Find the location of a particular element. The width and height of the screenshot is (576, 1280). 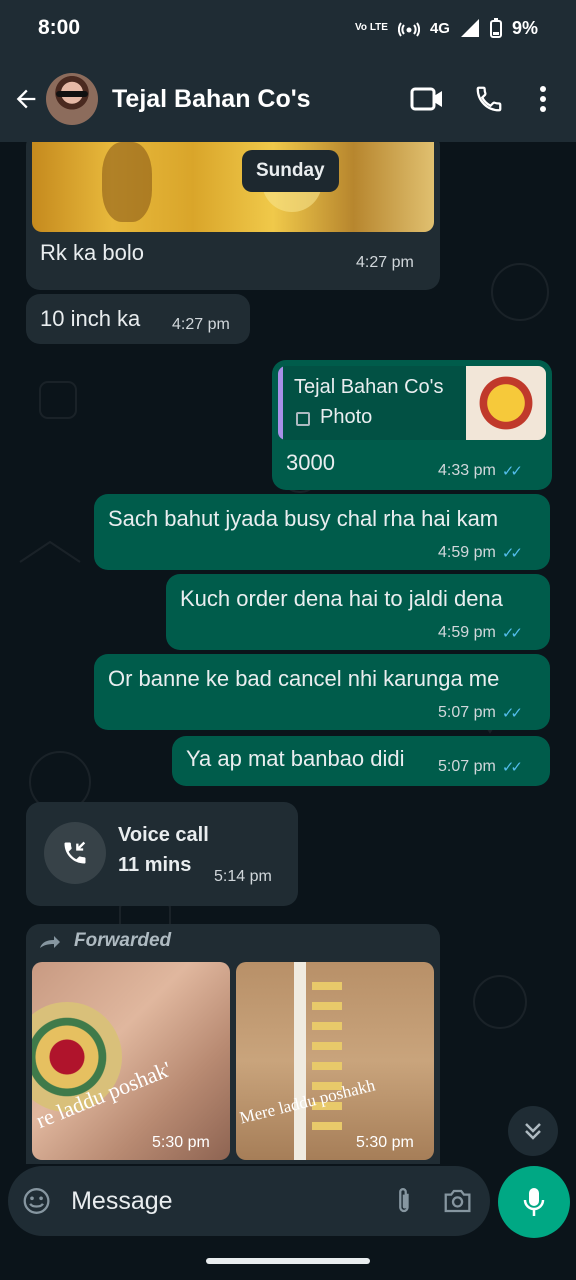

phone-icon is located at coordinates (489, 99).